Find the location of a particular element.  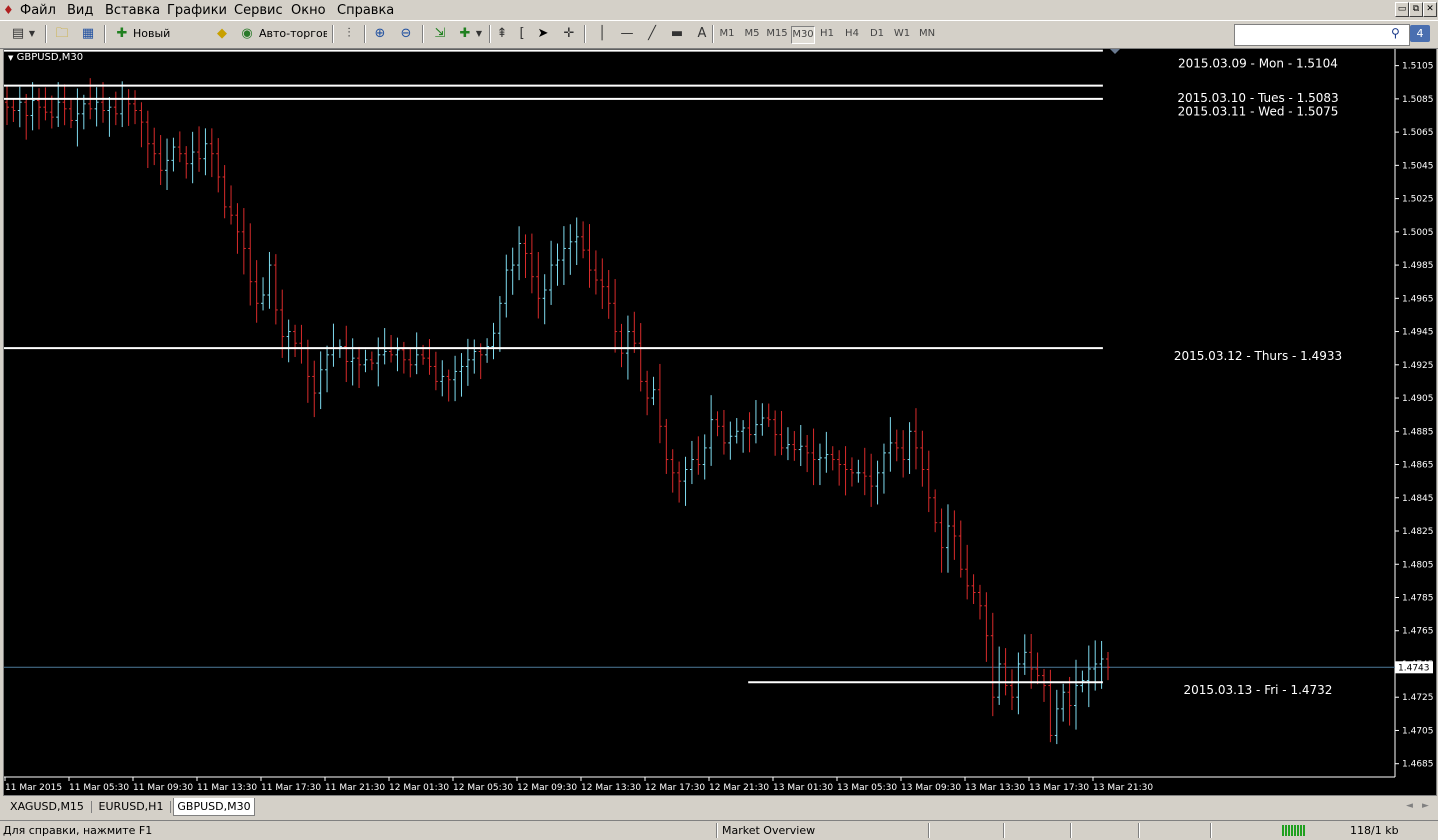

timeframe-d1: D1 is located at coordinates (877, 34).